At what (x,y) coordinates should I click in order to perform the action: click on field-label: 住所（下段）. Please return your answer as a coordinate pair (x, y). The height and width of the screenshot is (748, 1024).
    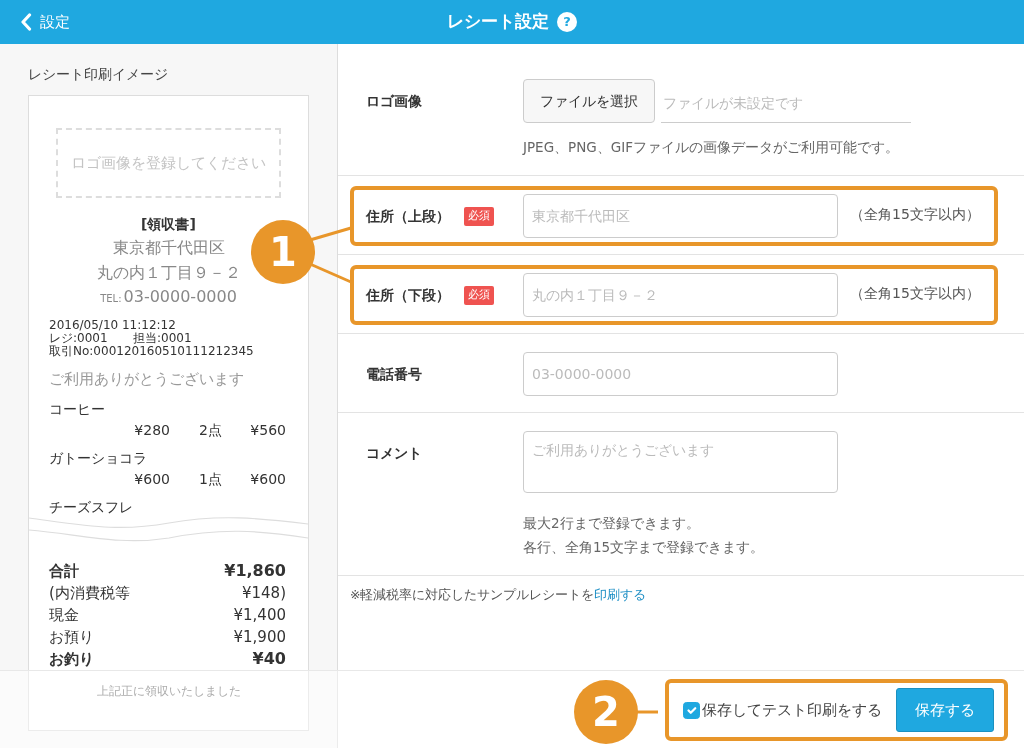
    Looking at the image, I should click on (408, 295).